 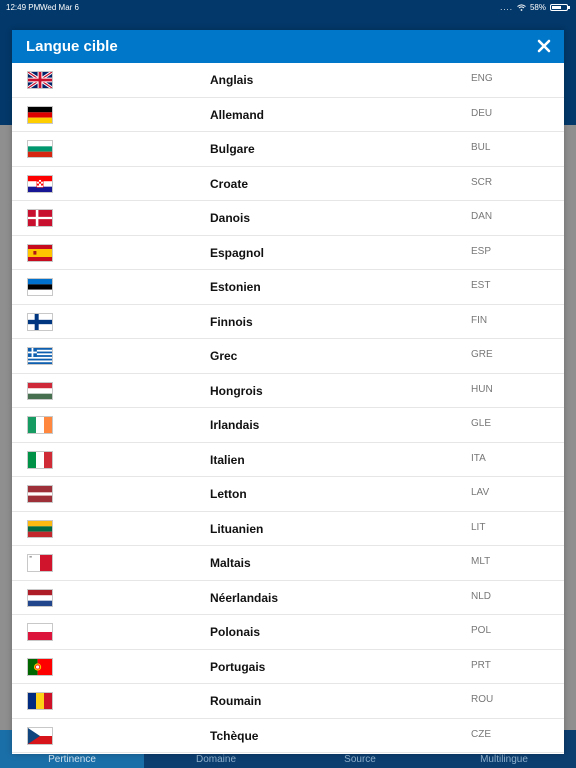 I want to click on lithuania-flag-icon, so click(x=40, y=528).